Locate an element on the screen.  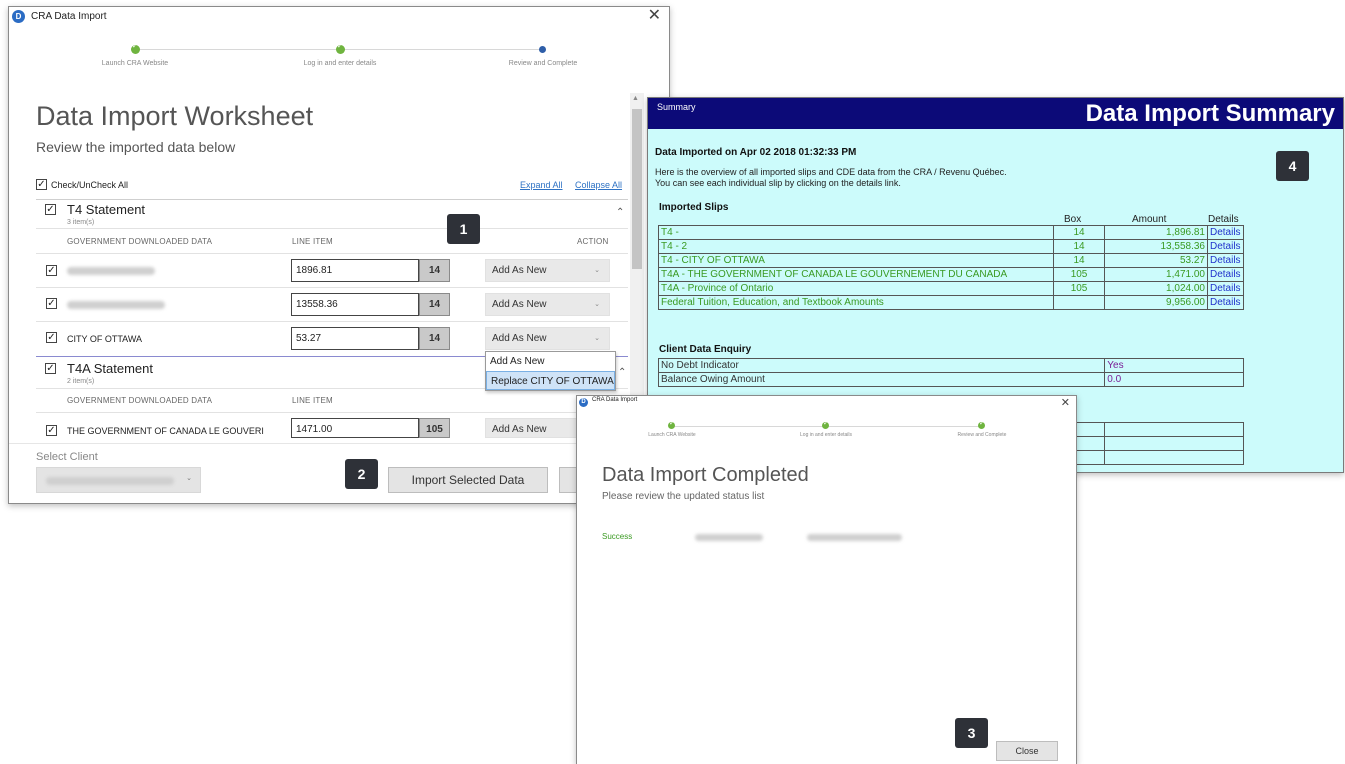
dropdown-option-add-as-new: Add As New is located at coordinates (550, 361).